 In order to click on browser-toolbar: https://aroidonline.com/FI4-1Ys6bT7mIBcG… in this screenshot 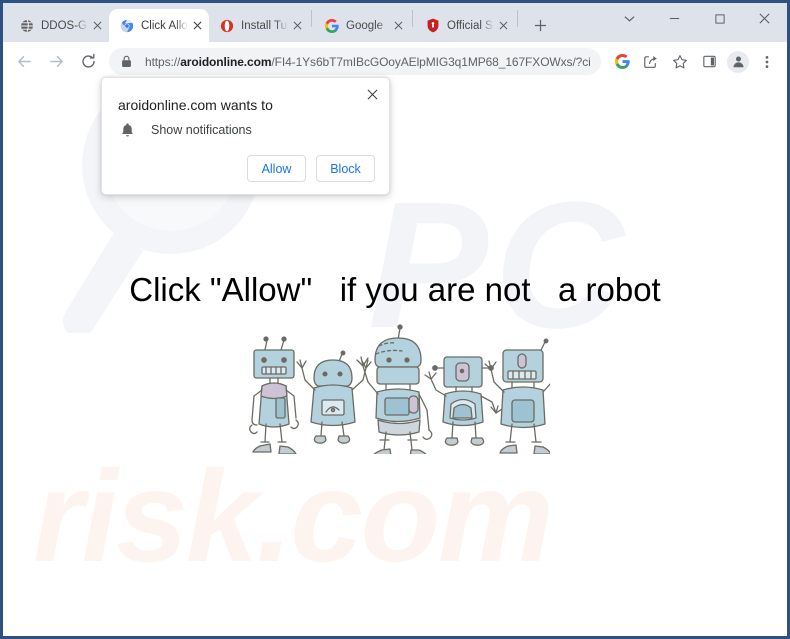, I will do `click(395, 61)`.